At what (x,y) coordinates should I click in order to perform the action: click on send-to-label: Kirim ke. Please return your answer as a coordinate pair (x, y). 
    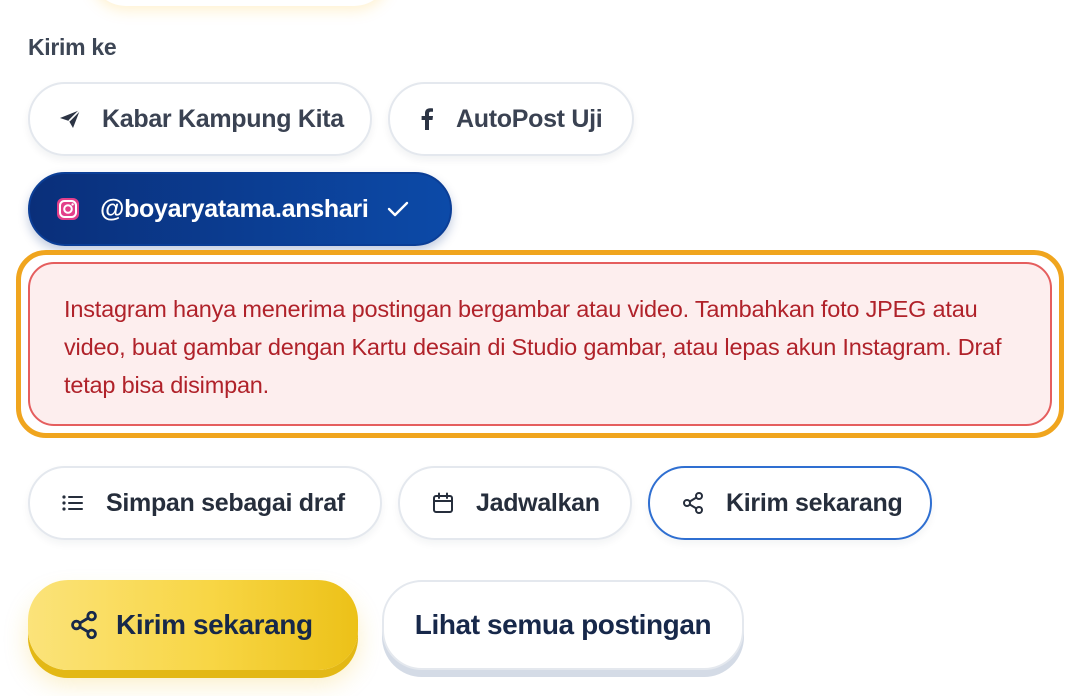
    Looking at the image, I should click on (72, 47).